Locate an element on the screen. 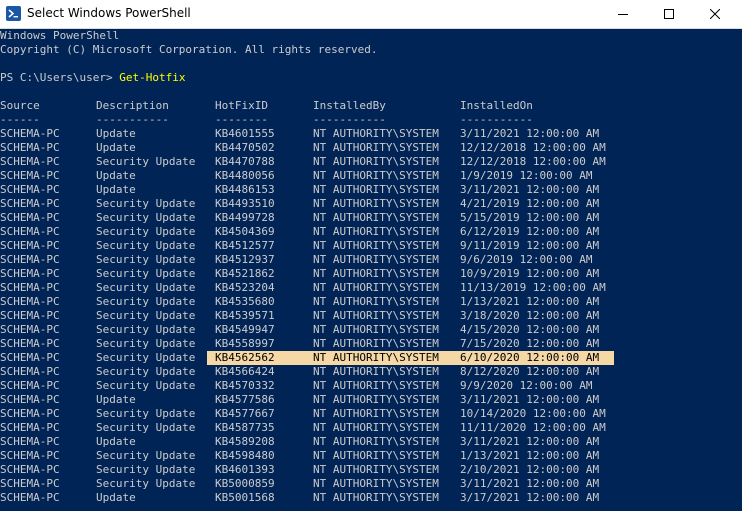  cell-hotfixid: KB5001568 is located at coordinates (245, 497).